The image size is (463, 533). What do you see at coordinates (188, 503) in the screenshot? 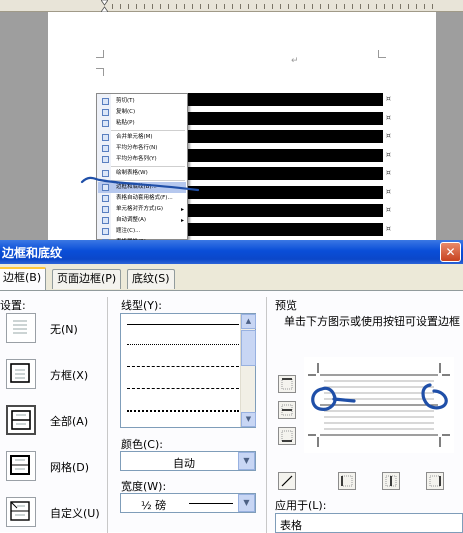
I see `width-select: ½ 磅 ▼` at bounding box center [188, 503].